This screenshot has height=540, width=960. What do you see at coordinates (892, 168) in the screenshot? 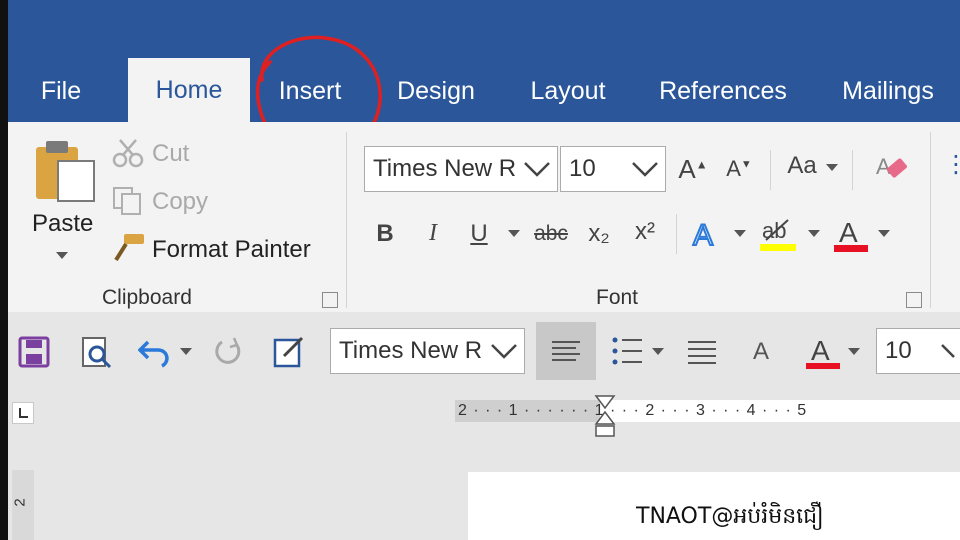
I see `clear-formatting-icon: A` at bounding box center [892, 168].